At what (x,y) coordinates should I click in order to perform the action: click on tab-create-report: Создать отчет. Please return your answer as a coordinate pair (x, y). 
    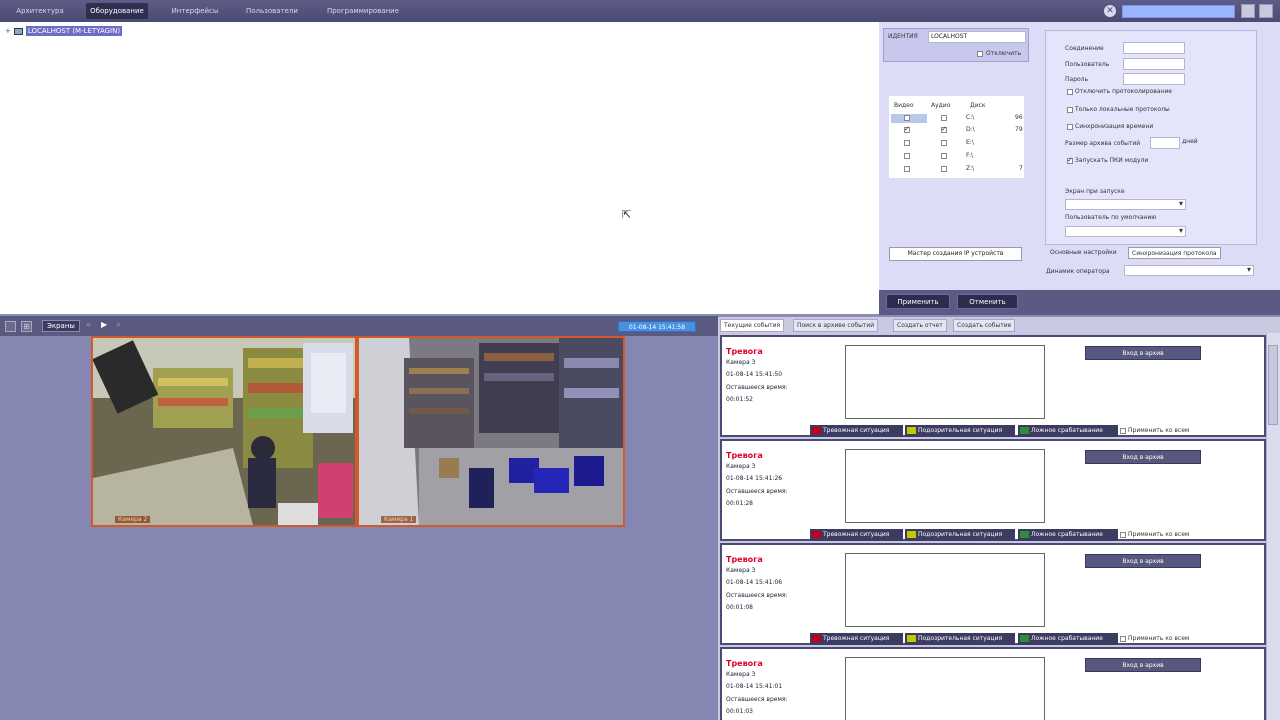
    Looking at the image, I should click on (920, 325).